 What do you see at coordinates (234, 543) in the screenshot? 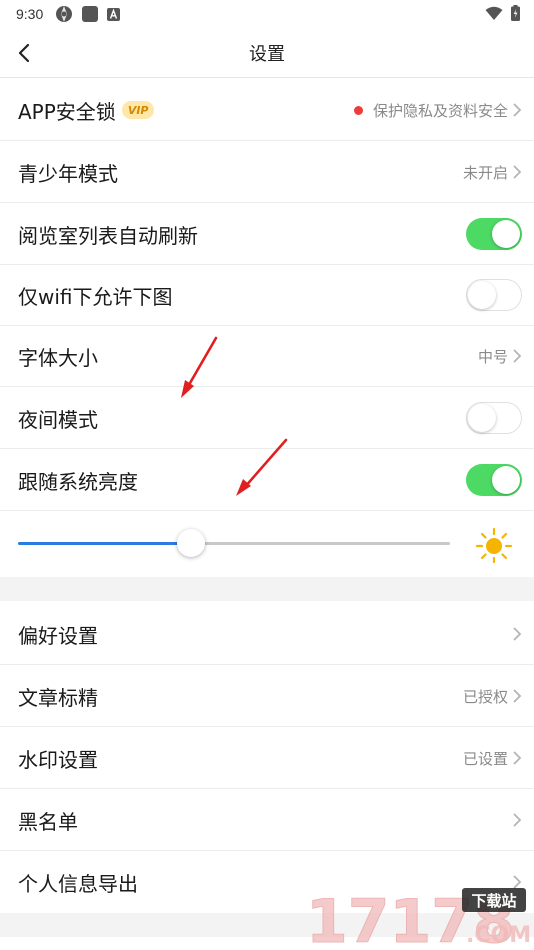
I see `brightness-slider` at bounding box center [234, 543].